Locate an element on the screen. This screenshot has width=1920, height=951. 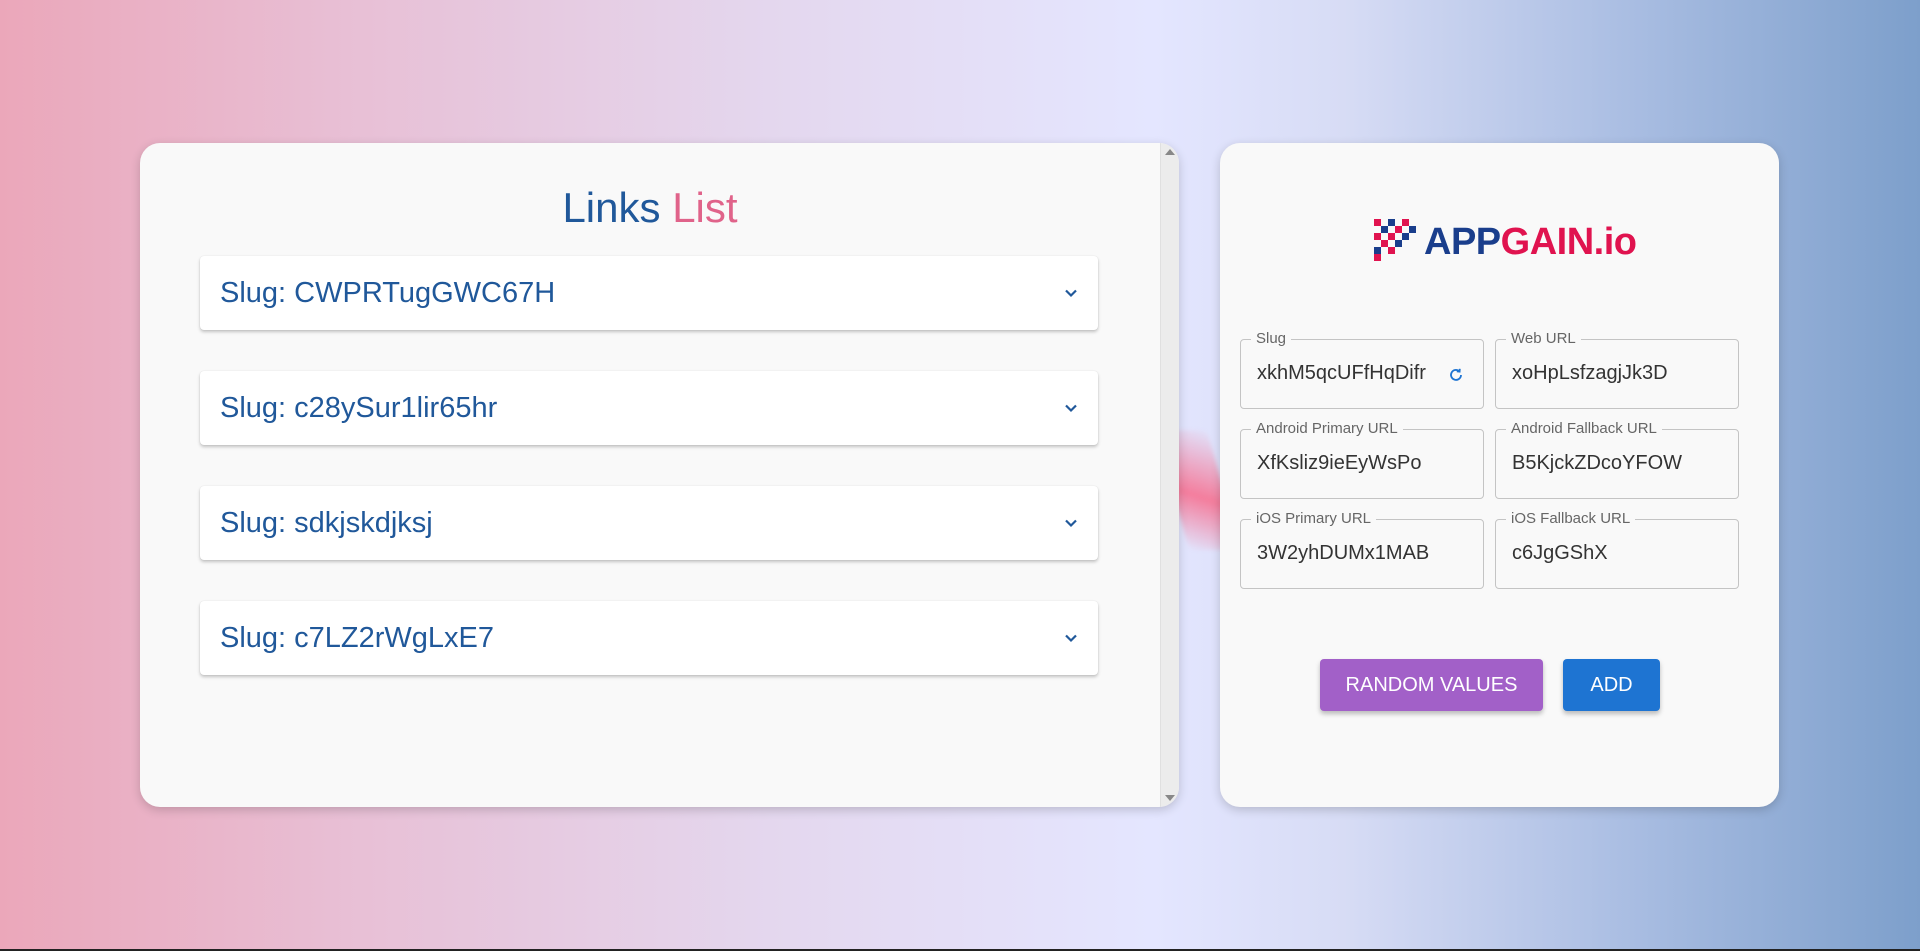
link-slug-label: Slug: c7LZ2rWgLxE7 is located at coordinates (357, 637).